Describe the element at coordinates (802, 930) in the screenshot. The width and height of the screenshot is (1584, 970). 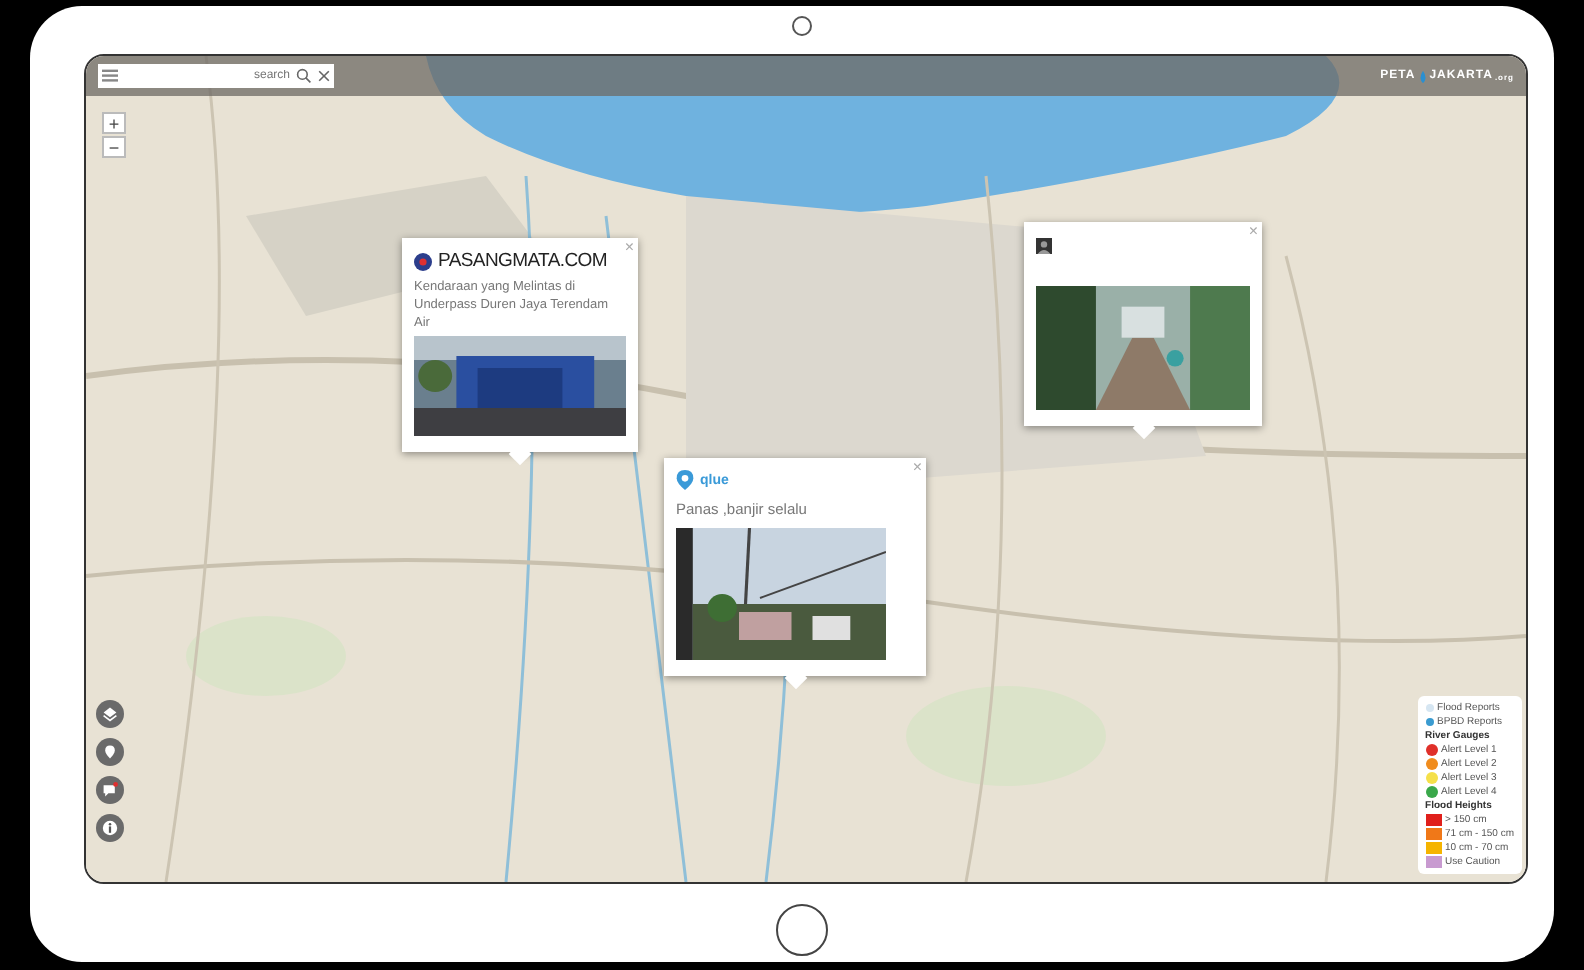
I see `home-button` at that location.